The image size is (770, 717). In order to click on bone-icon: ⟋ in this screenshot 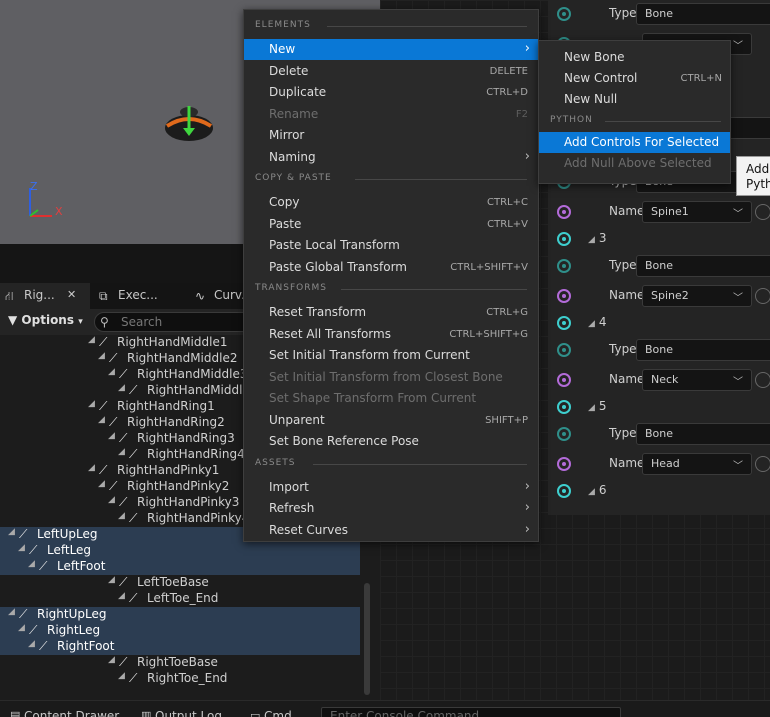, I will do `click(133, 678)`.